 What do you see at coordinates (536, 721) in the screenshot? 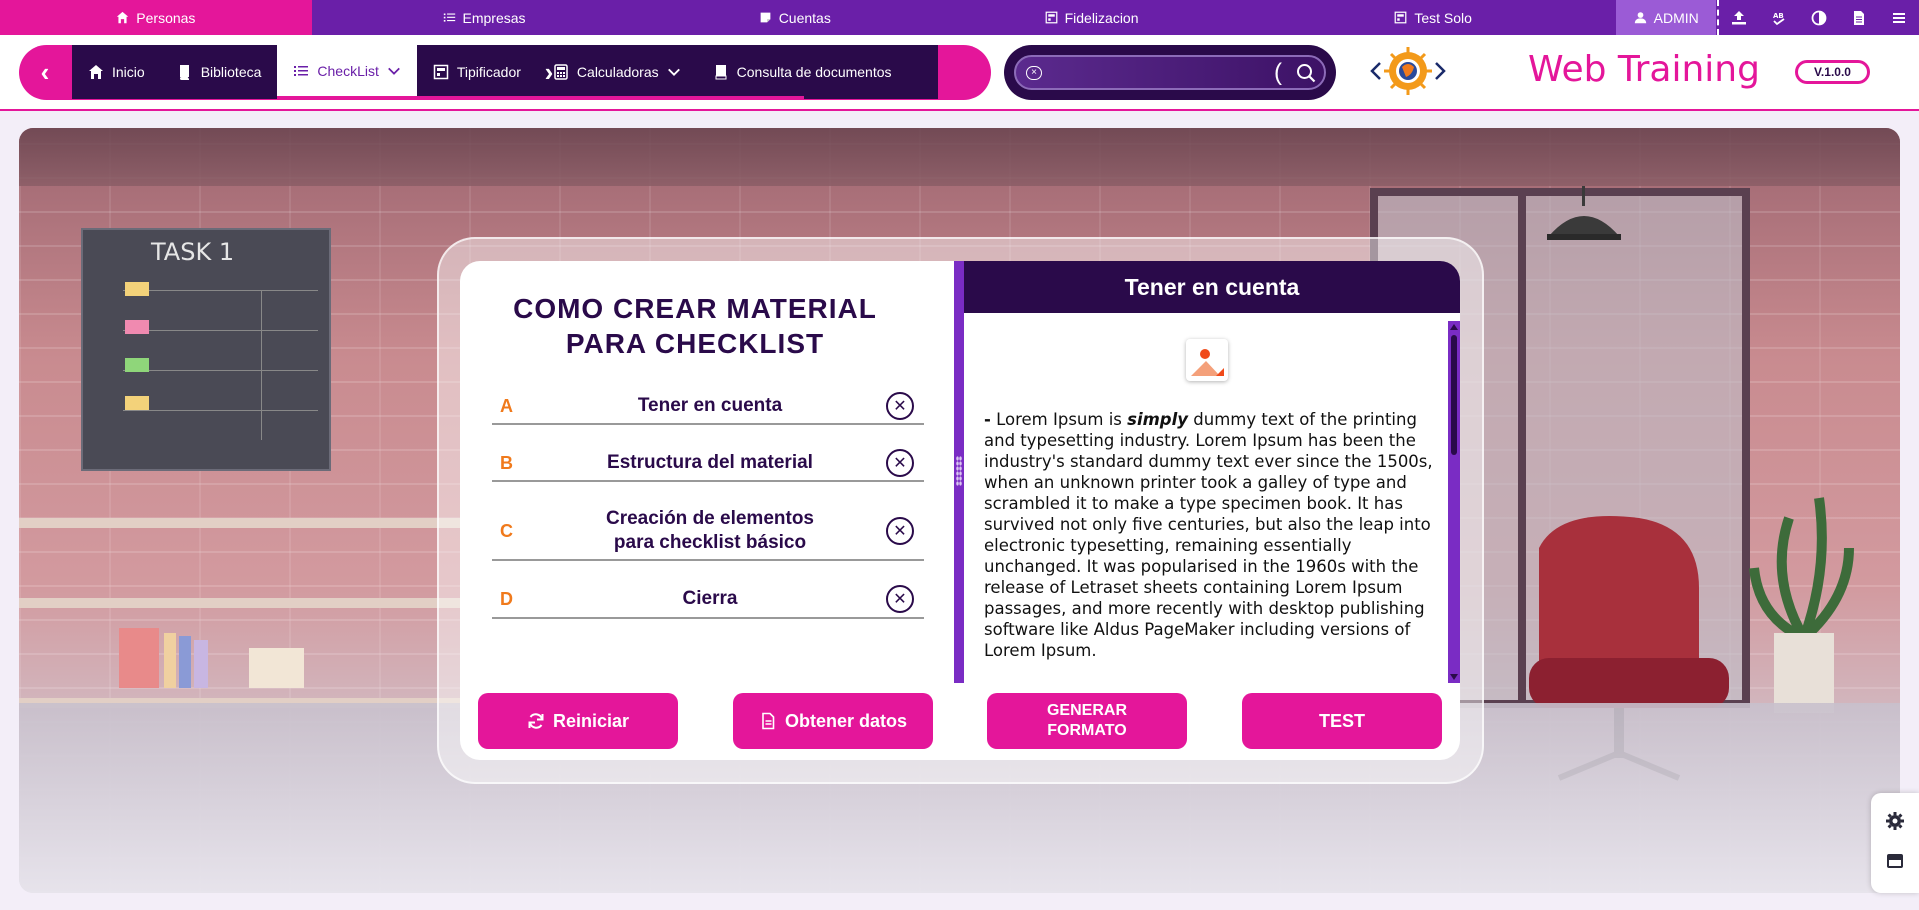
I see `refresh-icon` at bounding box center [536, 721].